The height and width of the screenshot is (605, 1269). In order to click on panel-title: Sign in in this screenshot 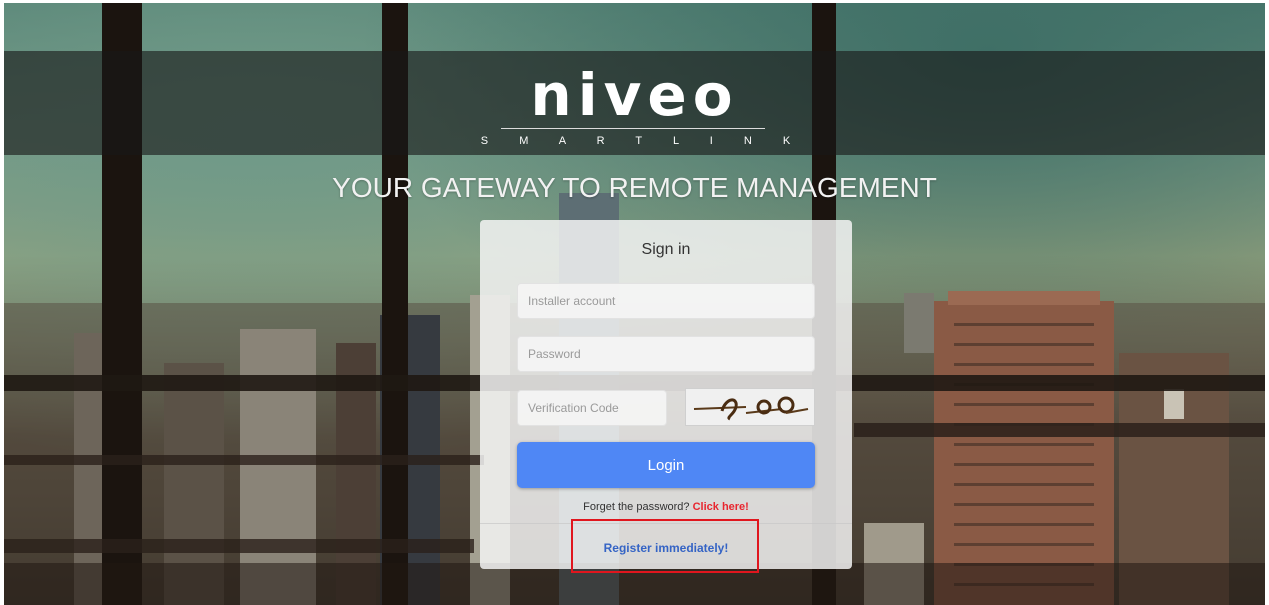, I will do `click(666, 249)`.